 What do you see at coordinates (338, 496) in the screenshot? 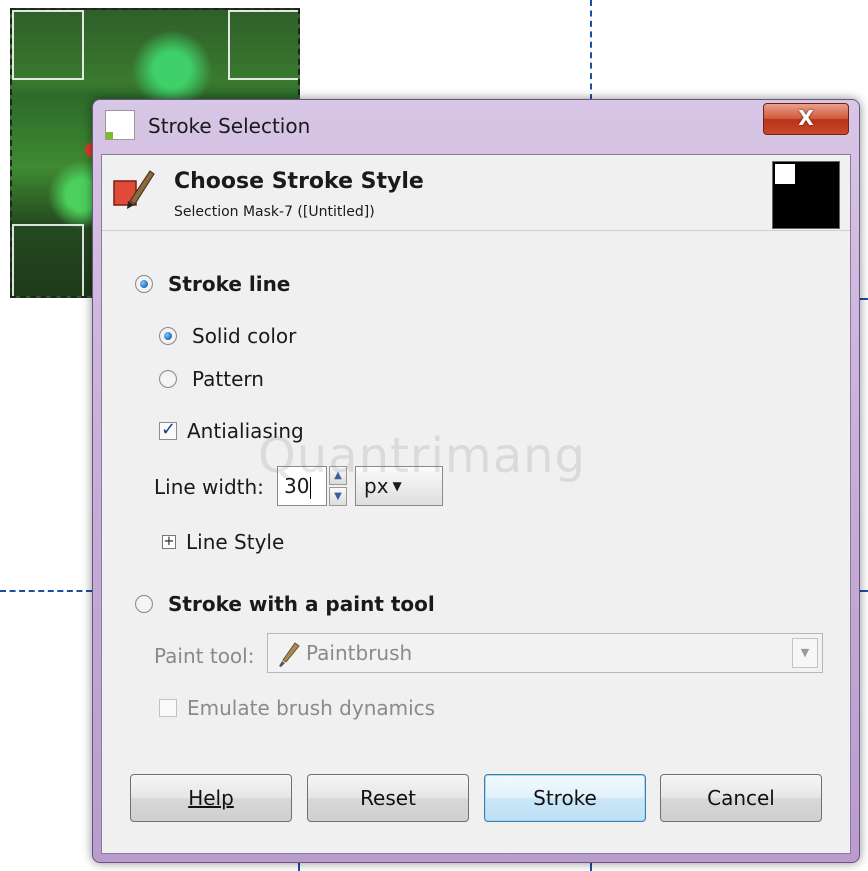
I see `spin-down-icon: ▼` at bounding box center [338, 496].